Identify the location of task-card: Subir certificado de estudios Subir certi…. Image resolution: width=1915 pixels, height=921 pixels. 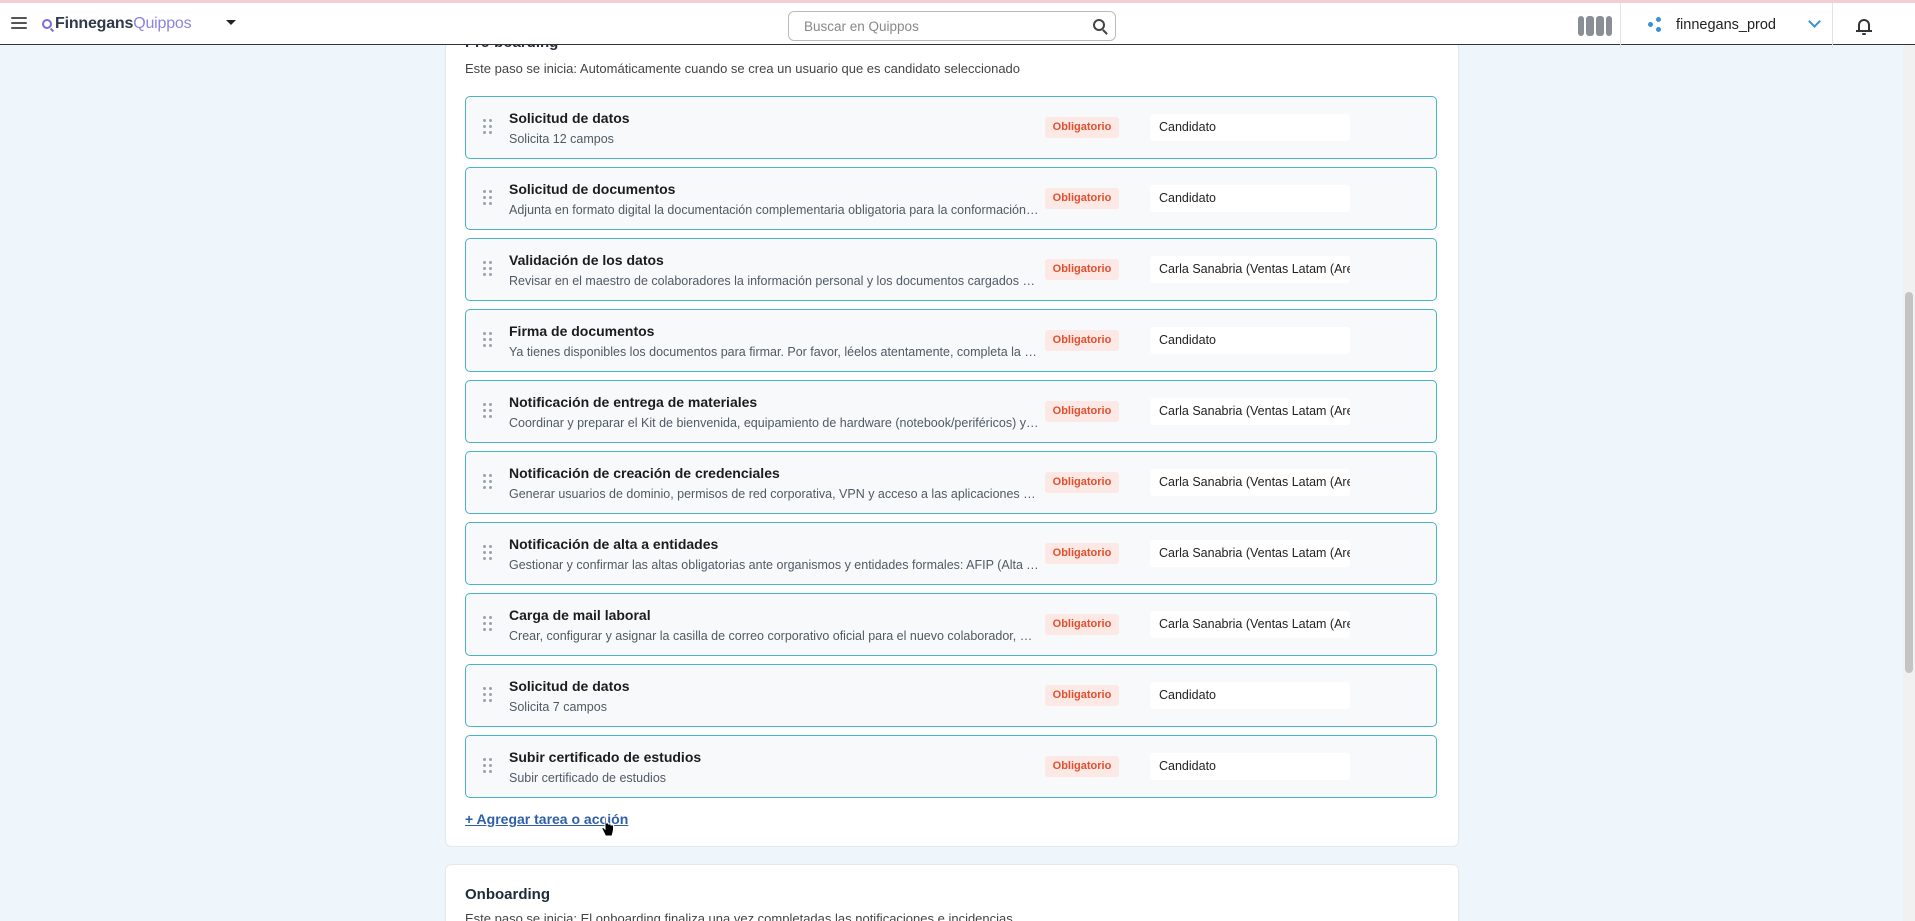
(951, 766).